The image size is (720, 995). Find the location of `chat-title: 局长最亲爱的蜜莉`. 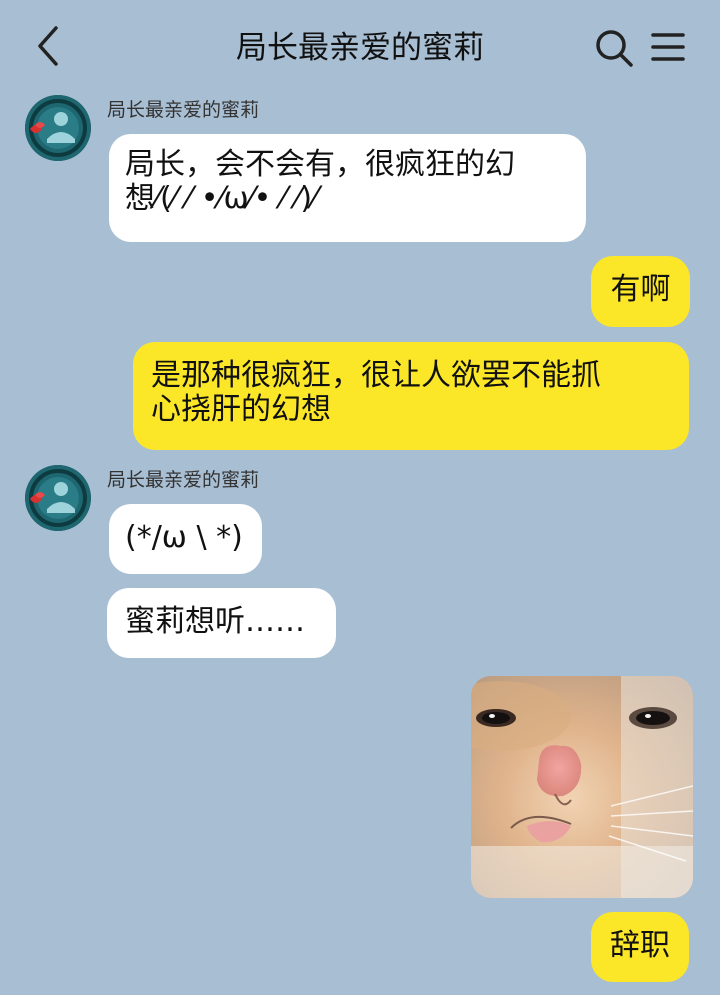

chat-title: 局长最亲爱的蜜莉 is located at coordinates (360, 48).